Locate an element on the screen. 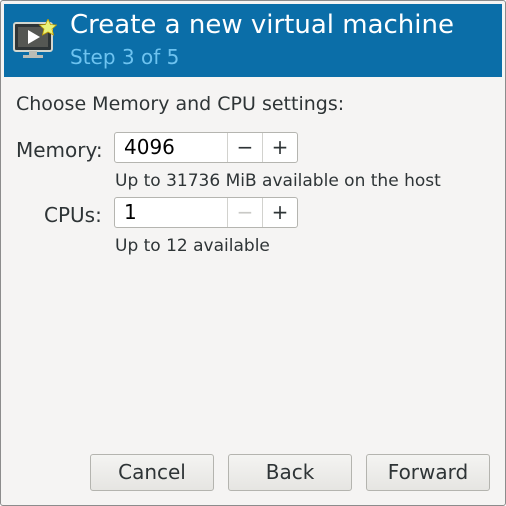 Image resolution: width=506 pixels, height=506 pixels. cpus-value-input: 1 is located at coordinates (171, 212).